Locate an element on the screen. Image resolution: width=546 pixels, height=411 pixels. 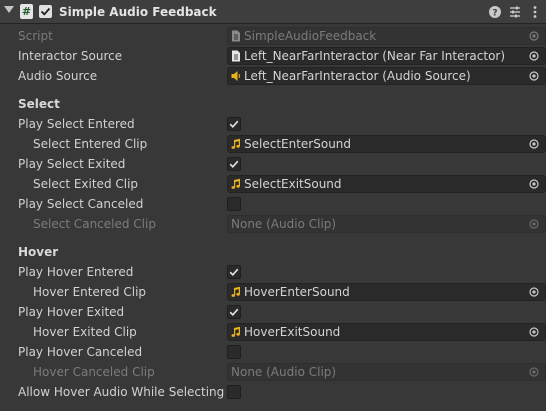
hover-canceled-clip-row: Hover Canceled Clip None (Audio Clip) is located at coordinates (273, 372).